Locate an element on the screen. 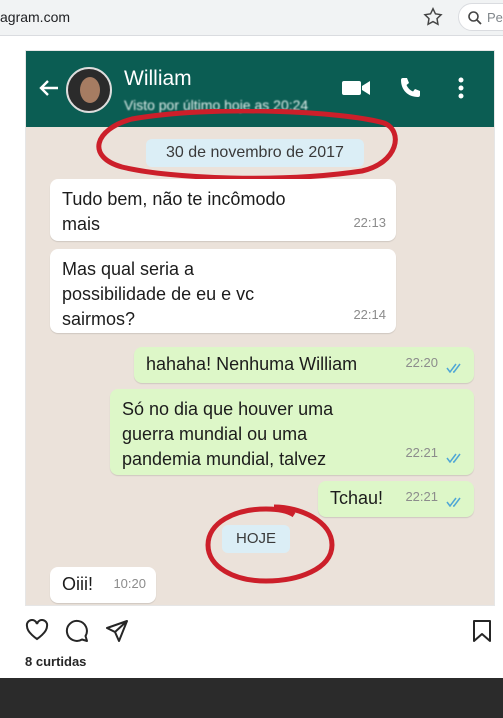 The width and height of the screenshot is (503, 718). message-text: Só no dia que houver uma is located at coordinates (228, 409).